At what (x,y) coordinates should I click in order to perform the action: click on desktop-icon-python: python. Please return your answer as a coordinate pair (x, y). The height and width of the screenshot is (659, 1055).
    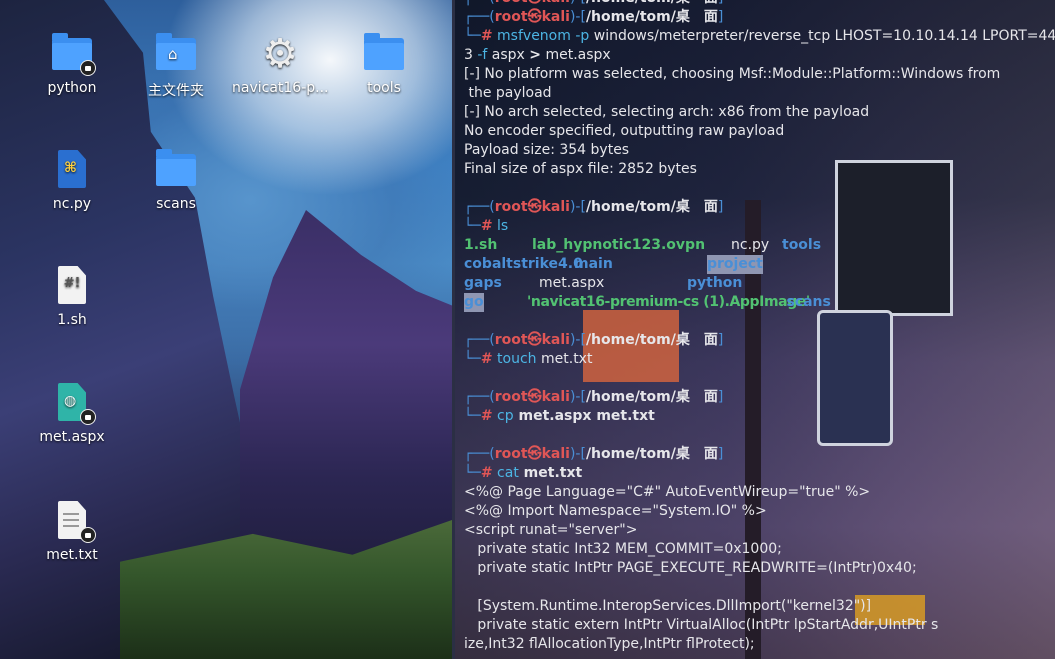
    Looking at the image, I should click on (72, 64).